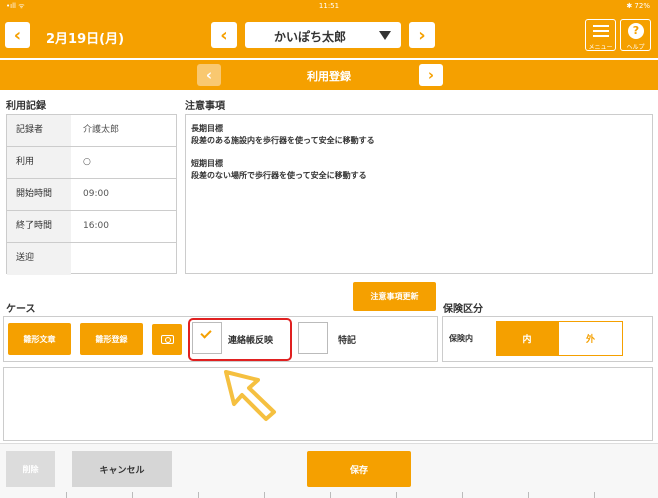 The width and height of the screenshot is (658, 498). Describe the element at coordinates (385, 35) in the screenshot. I see `caret-down-icon` at that location.